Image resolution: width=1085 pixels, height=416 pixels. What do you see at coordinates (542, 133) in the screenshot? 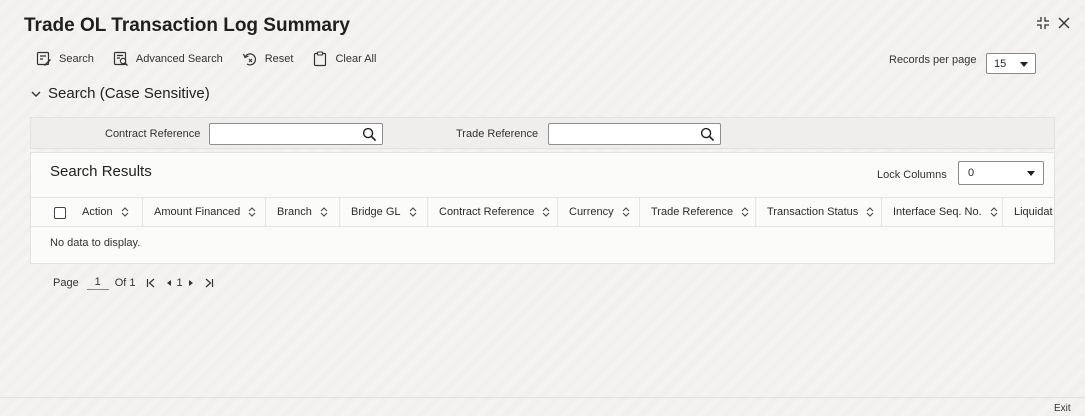
I see `search-criteria-panel: Contract Reference Trade Reference` at bounding box center [542, 133].